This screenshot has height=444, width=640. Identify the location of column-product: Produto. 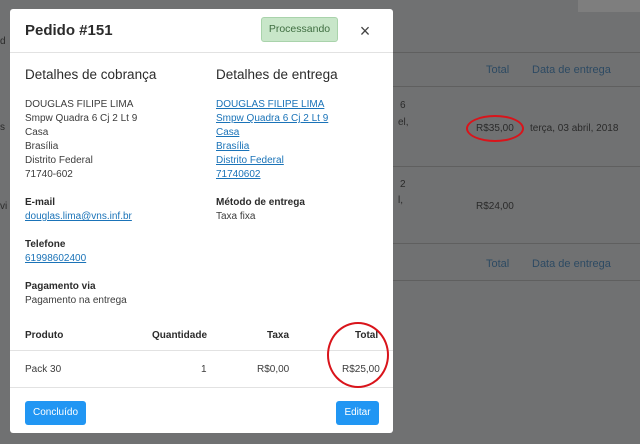
(44, 335).